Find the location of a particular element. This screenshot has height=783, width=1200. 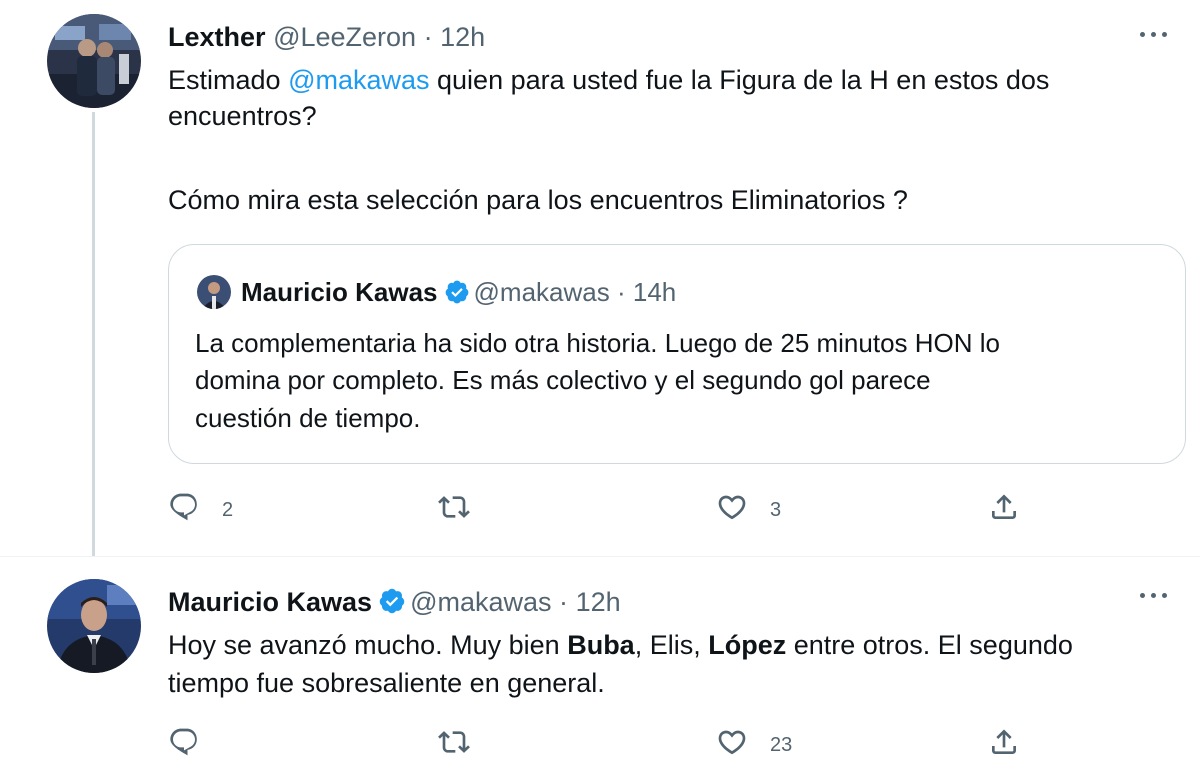

tweet-header: Mauricio Kawas @makawas · 12h is located at coordinates (394, 604).